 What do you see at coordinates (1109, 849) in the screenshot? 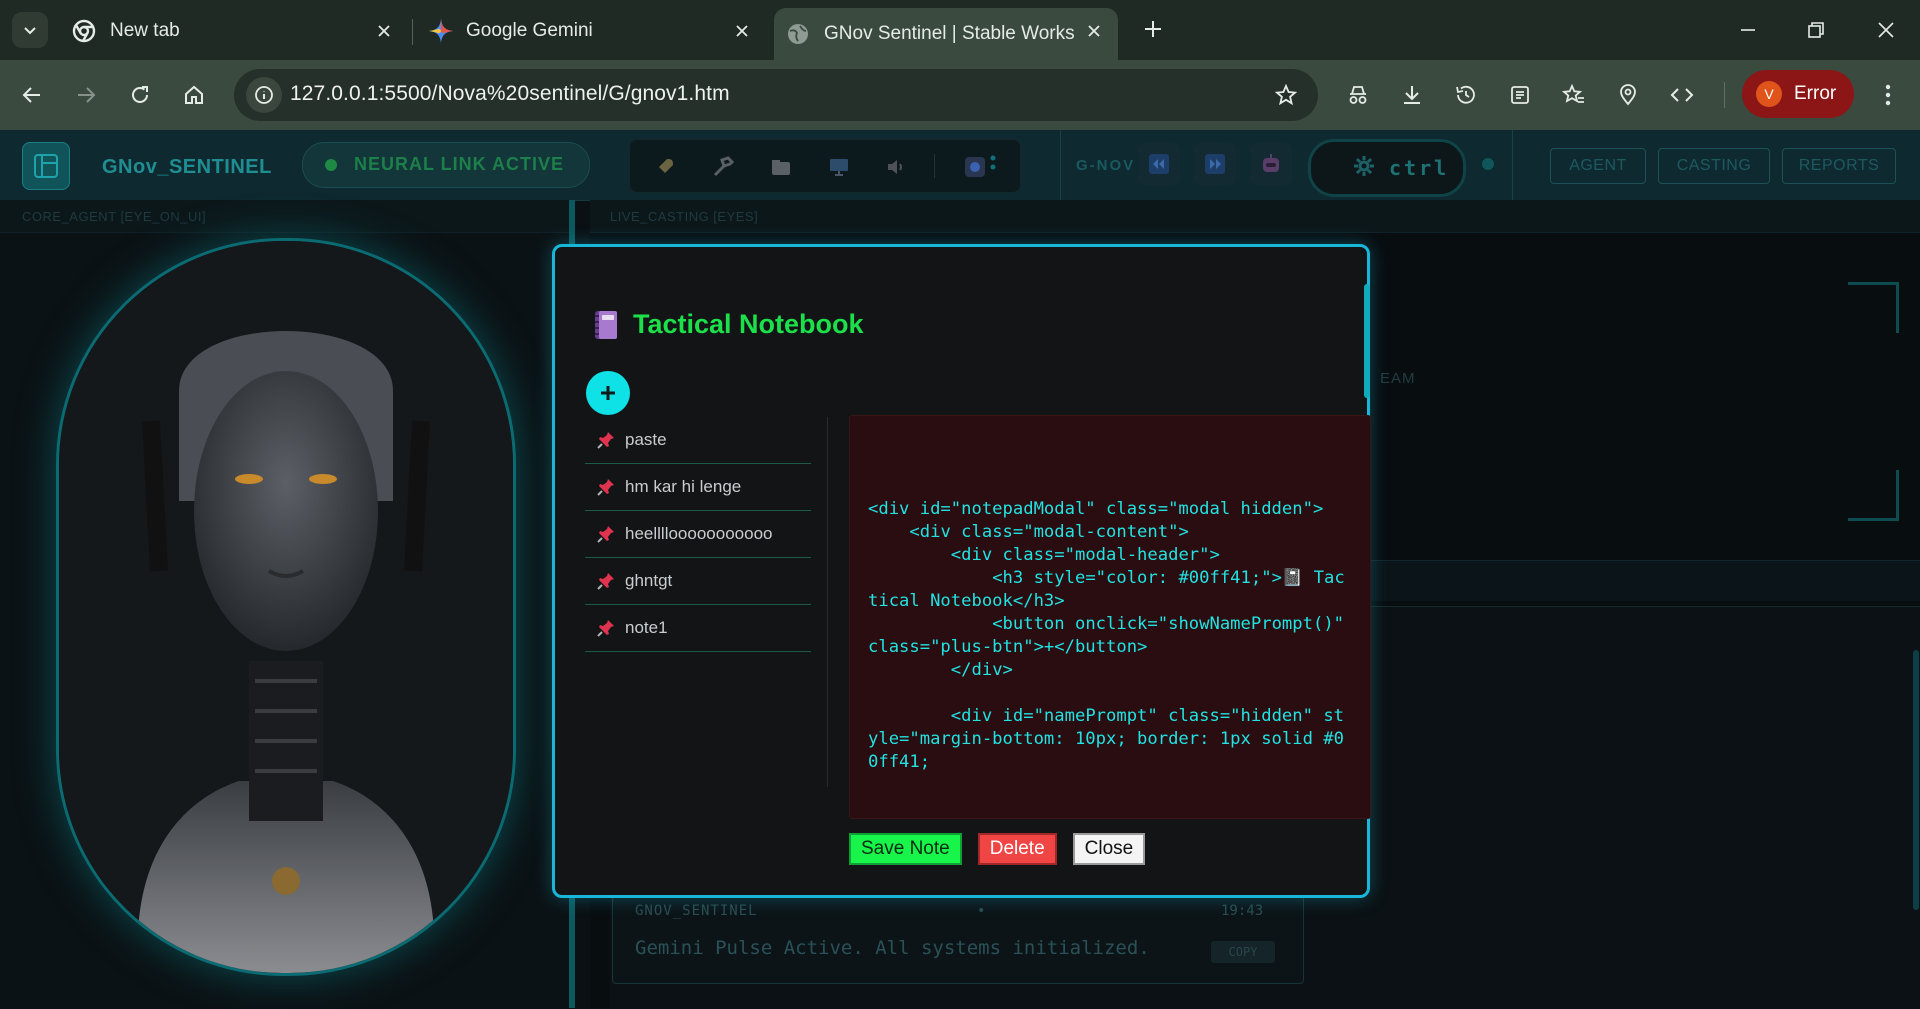
I see `close-button: Close` at bounding box center [1109, 849].